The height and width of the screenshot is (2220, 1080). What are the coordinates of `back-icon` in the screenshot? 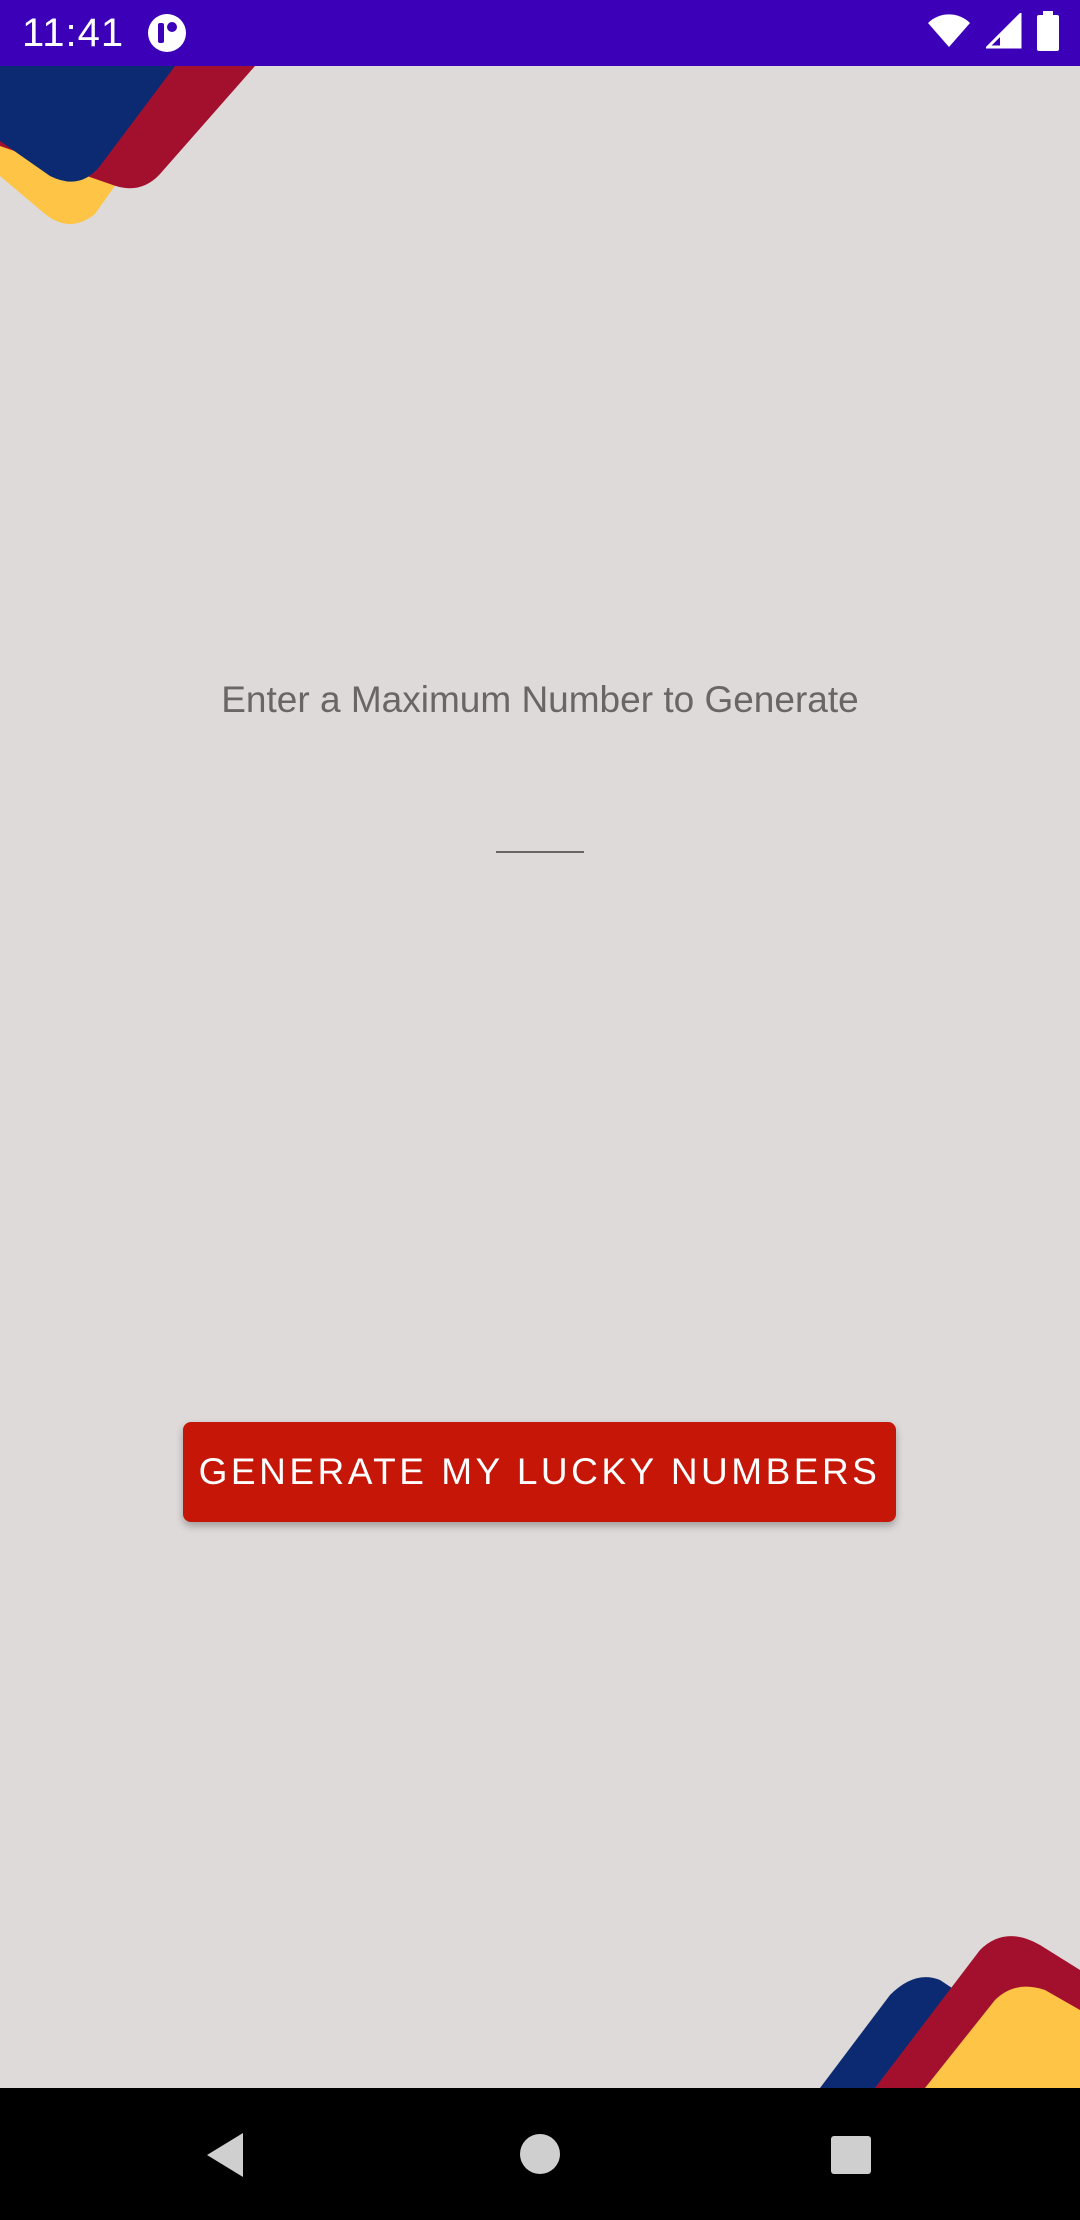 It's located at (225, 2157).